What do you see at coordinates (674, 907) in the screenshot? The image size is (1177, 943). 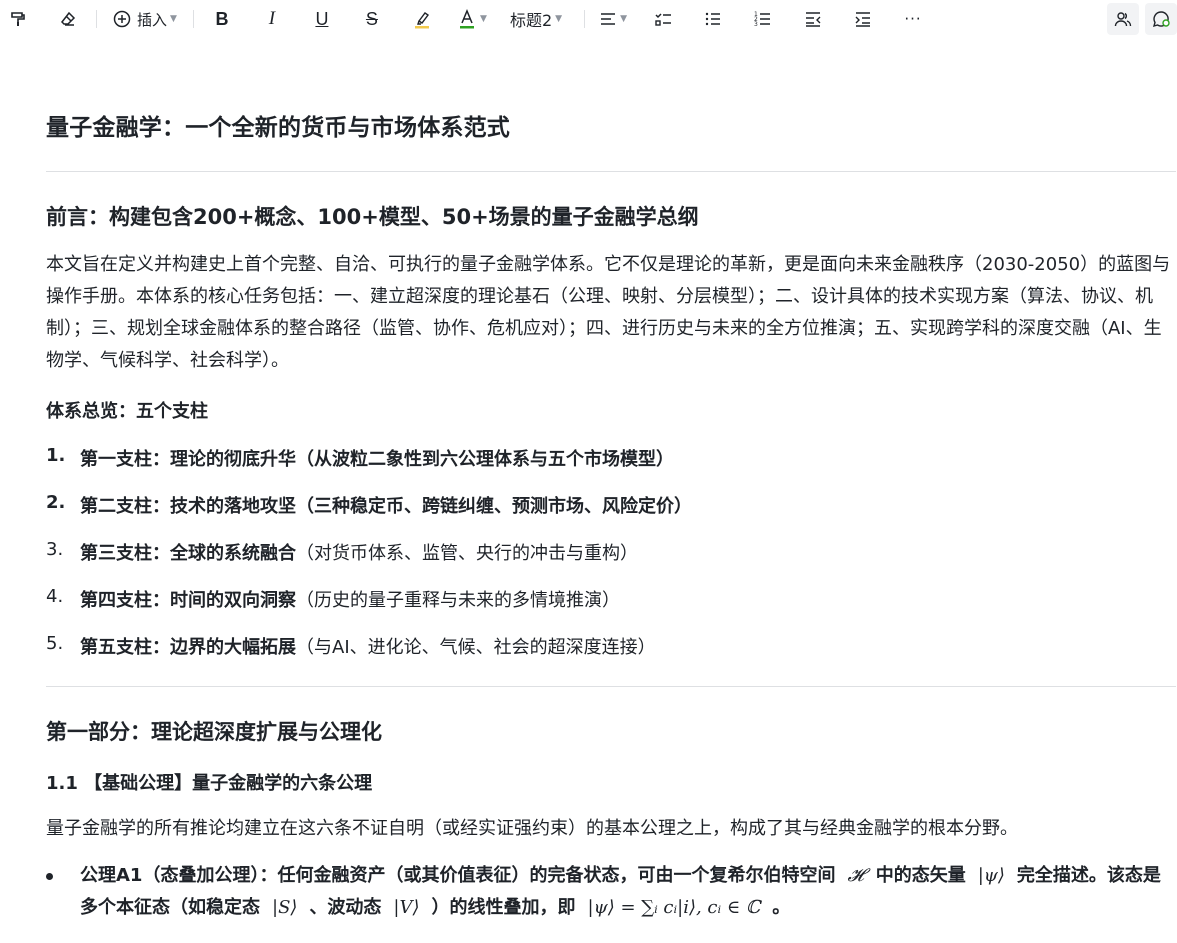 I see `math-superposition-formula: |ψ⟩ = ∑ᵢ cᵢ|i⟩, cᵢ ∈ ℂ` at bounding box center [674, 907].